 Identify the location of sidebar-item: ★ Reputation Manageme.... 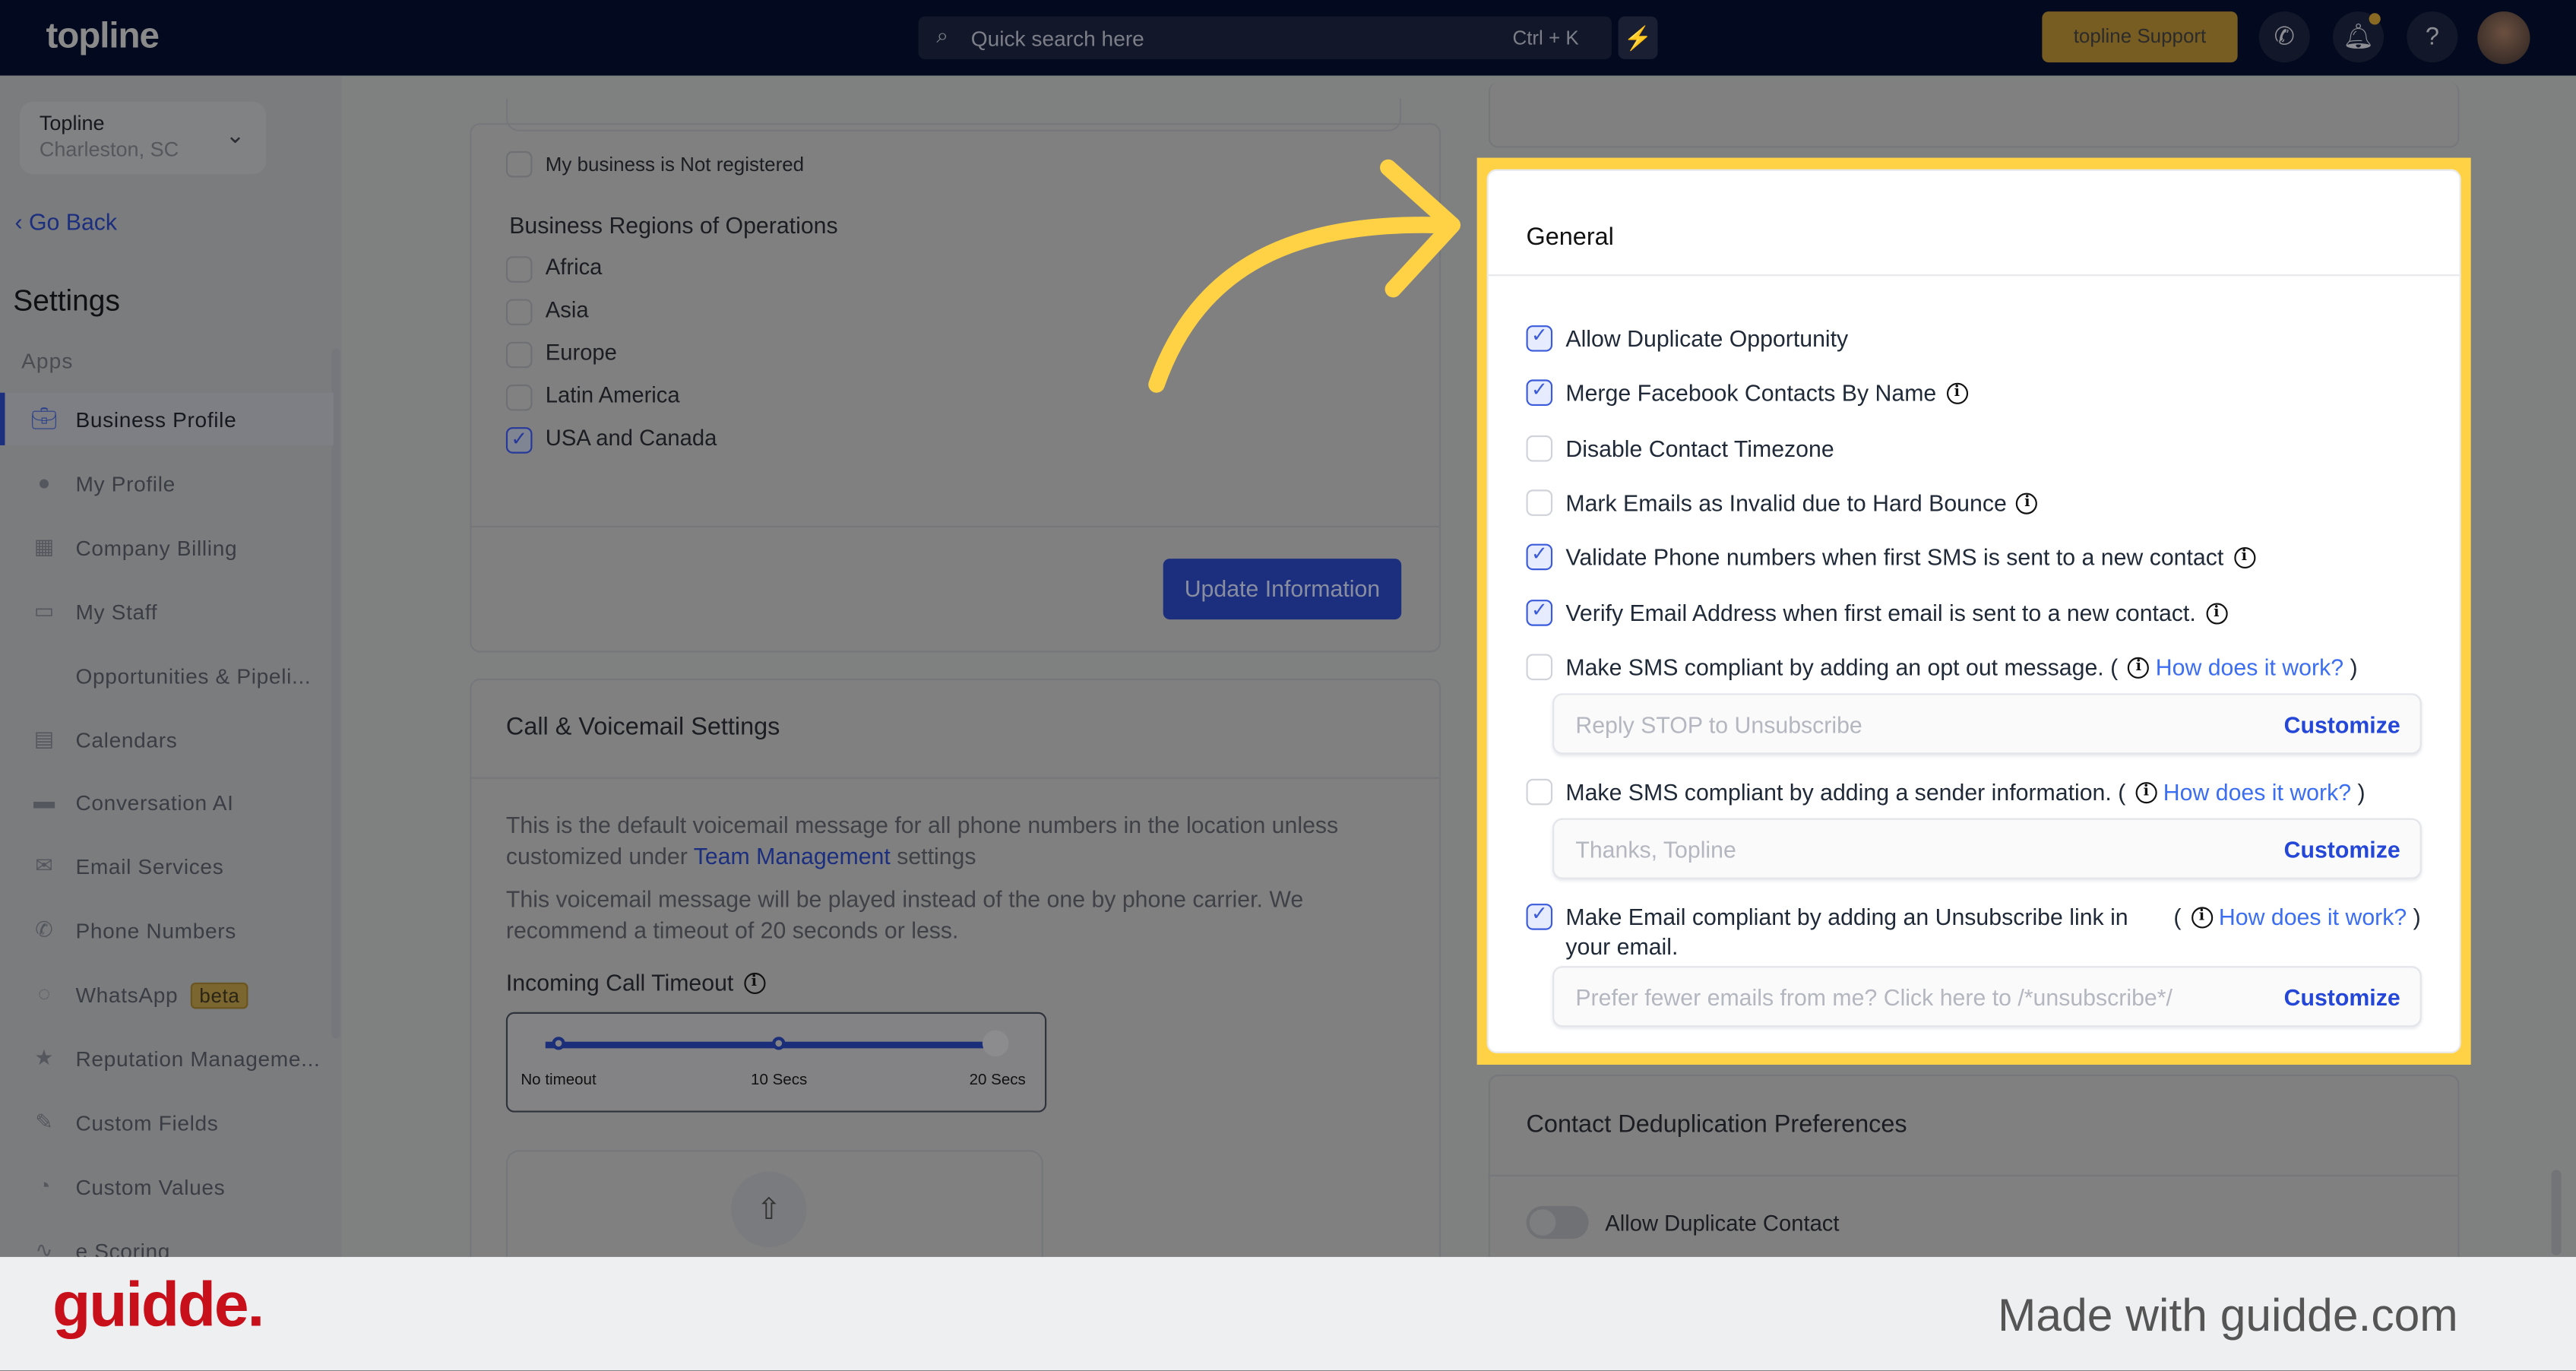
(167, 1058).